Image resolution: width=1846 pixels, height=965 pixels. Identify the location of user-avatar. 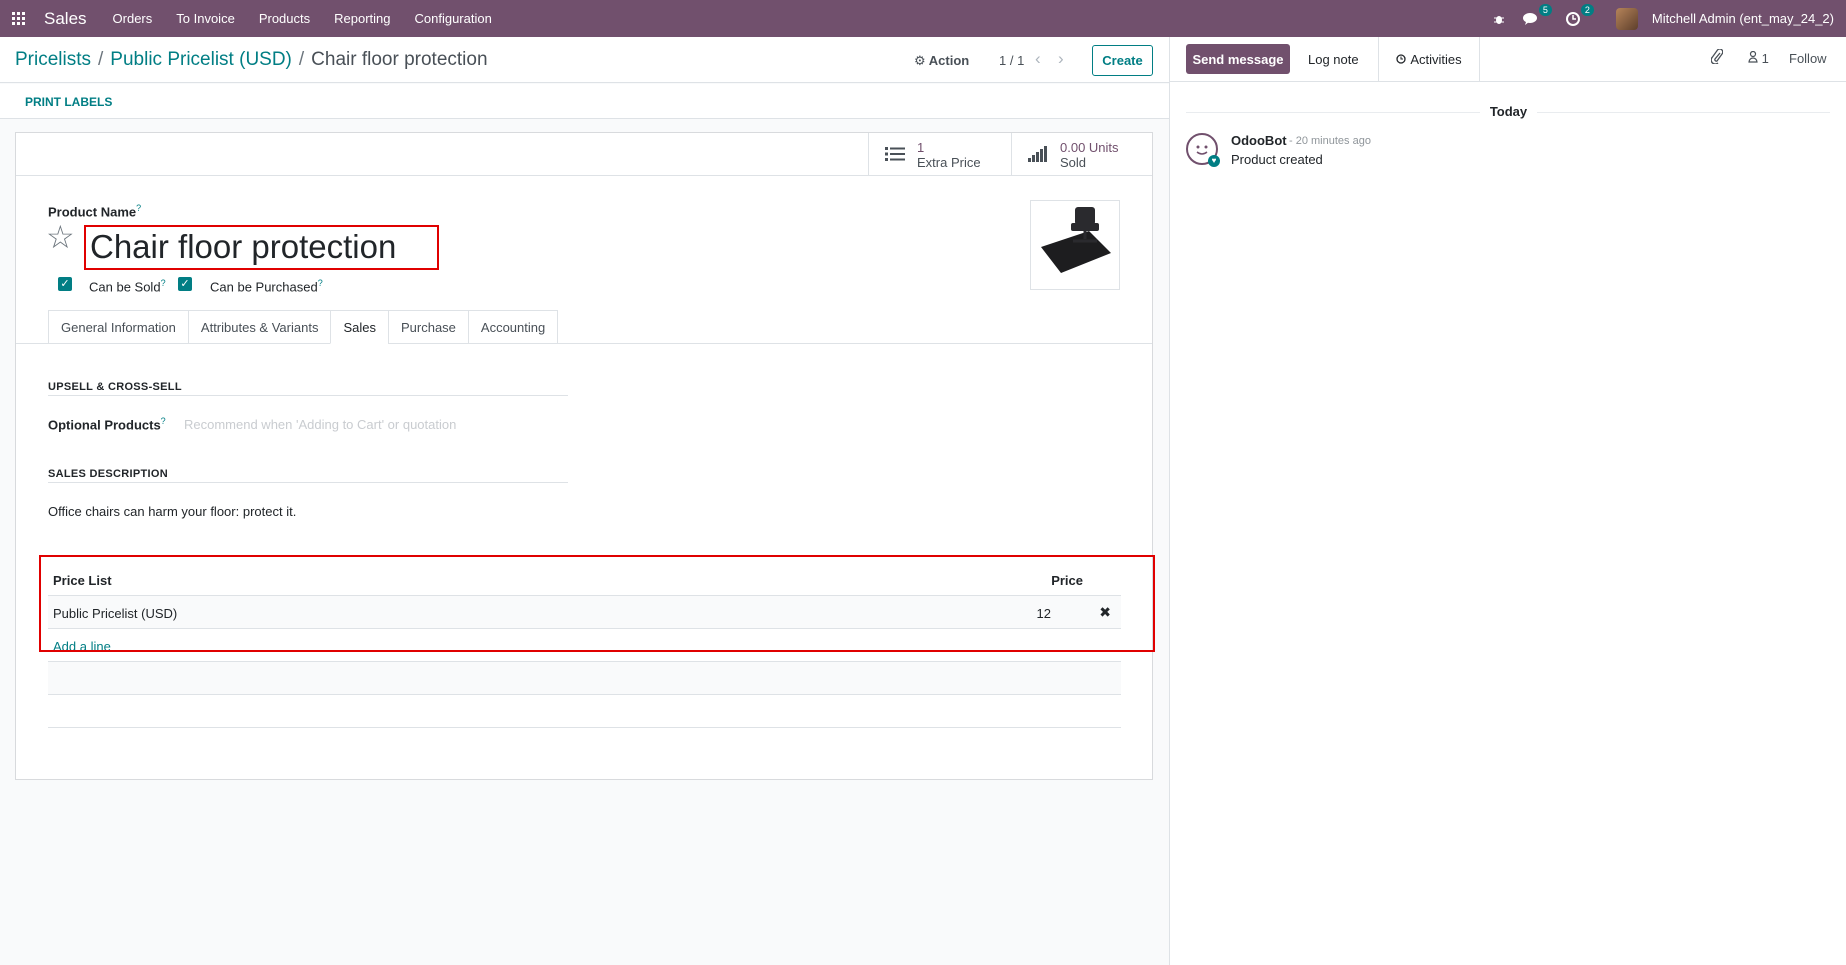
(1626, 18).